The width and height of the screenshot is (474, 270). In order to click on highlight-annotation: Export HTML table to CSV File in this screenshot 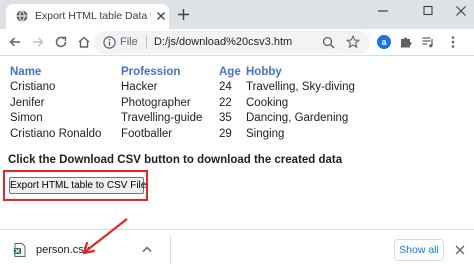, I will do `click(75, 185)`.